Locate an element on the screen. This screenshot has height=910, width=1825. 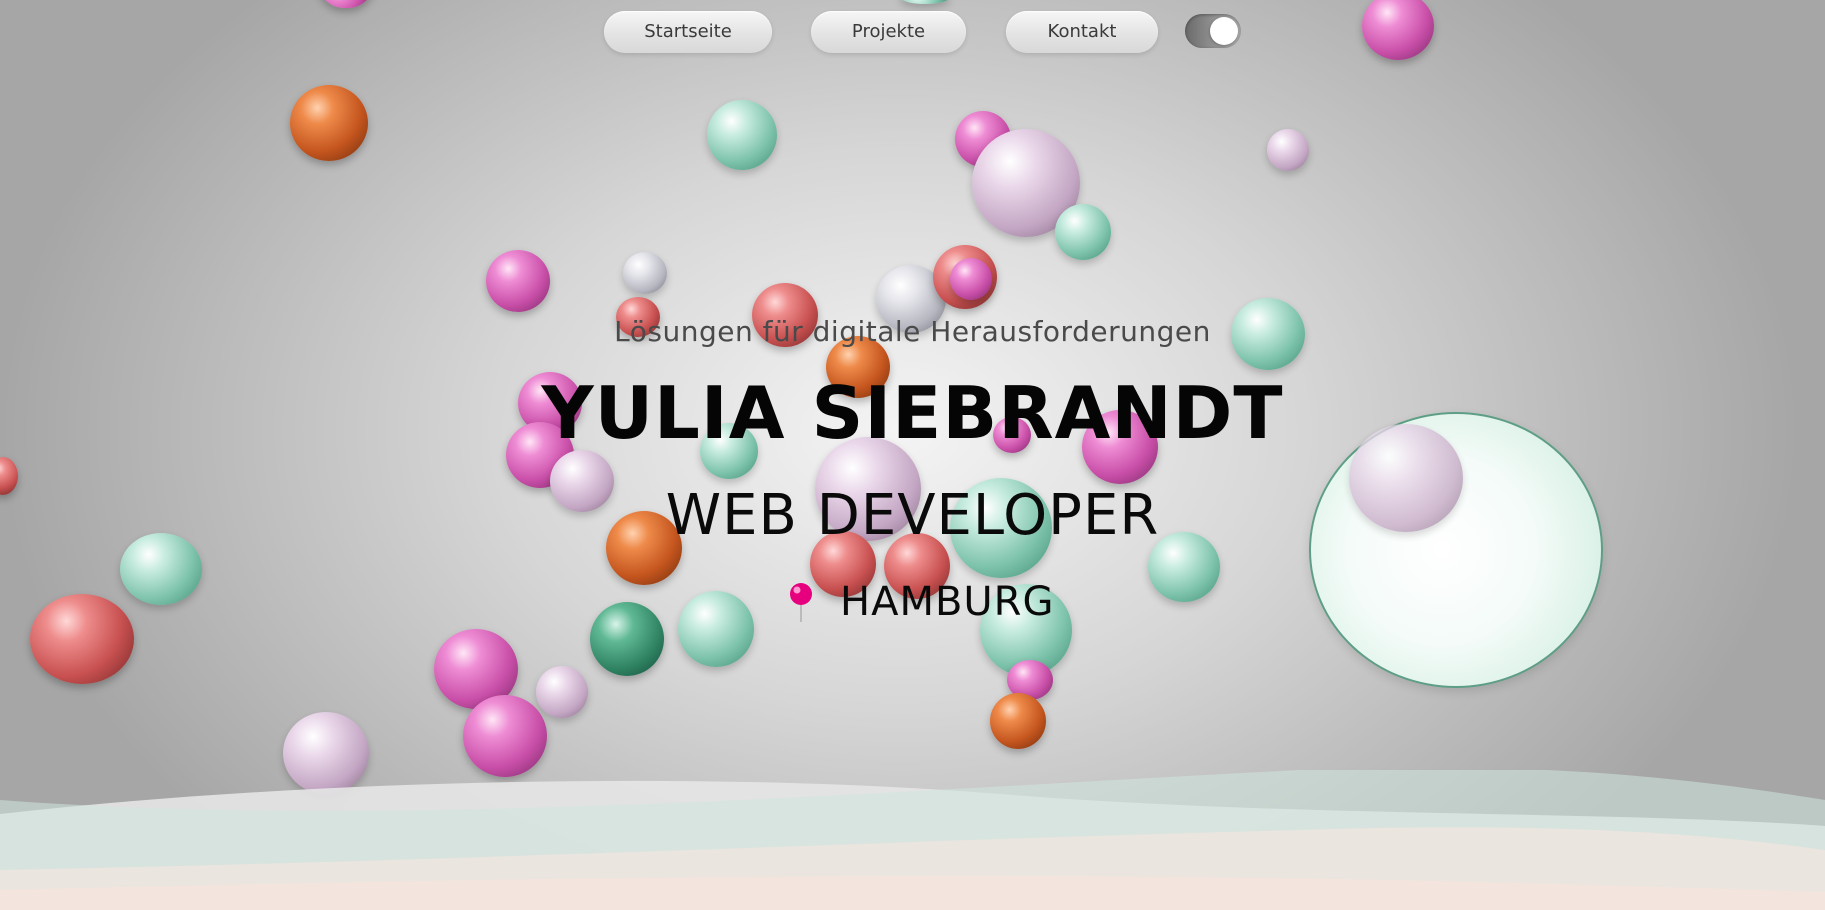
hero-role: WEB DEVELOPER is located at coordinates (912, 515).